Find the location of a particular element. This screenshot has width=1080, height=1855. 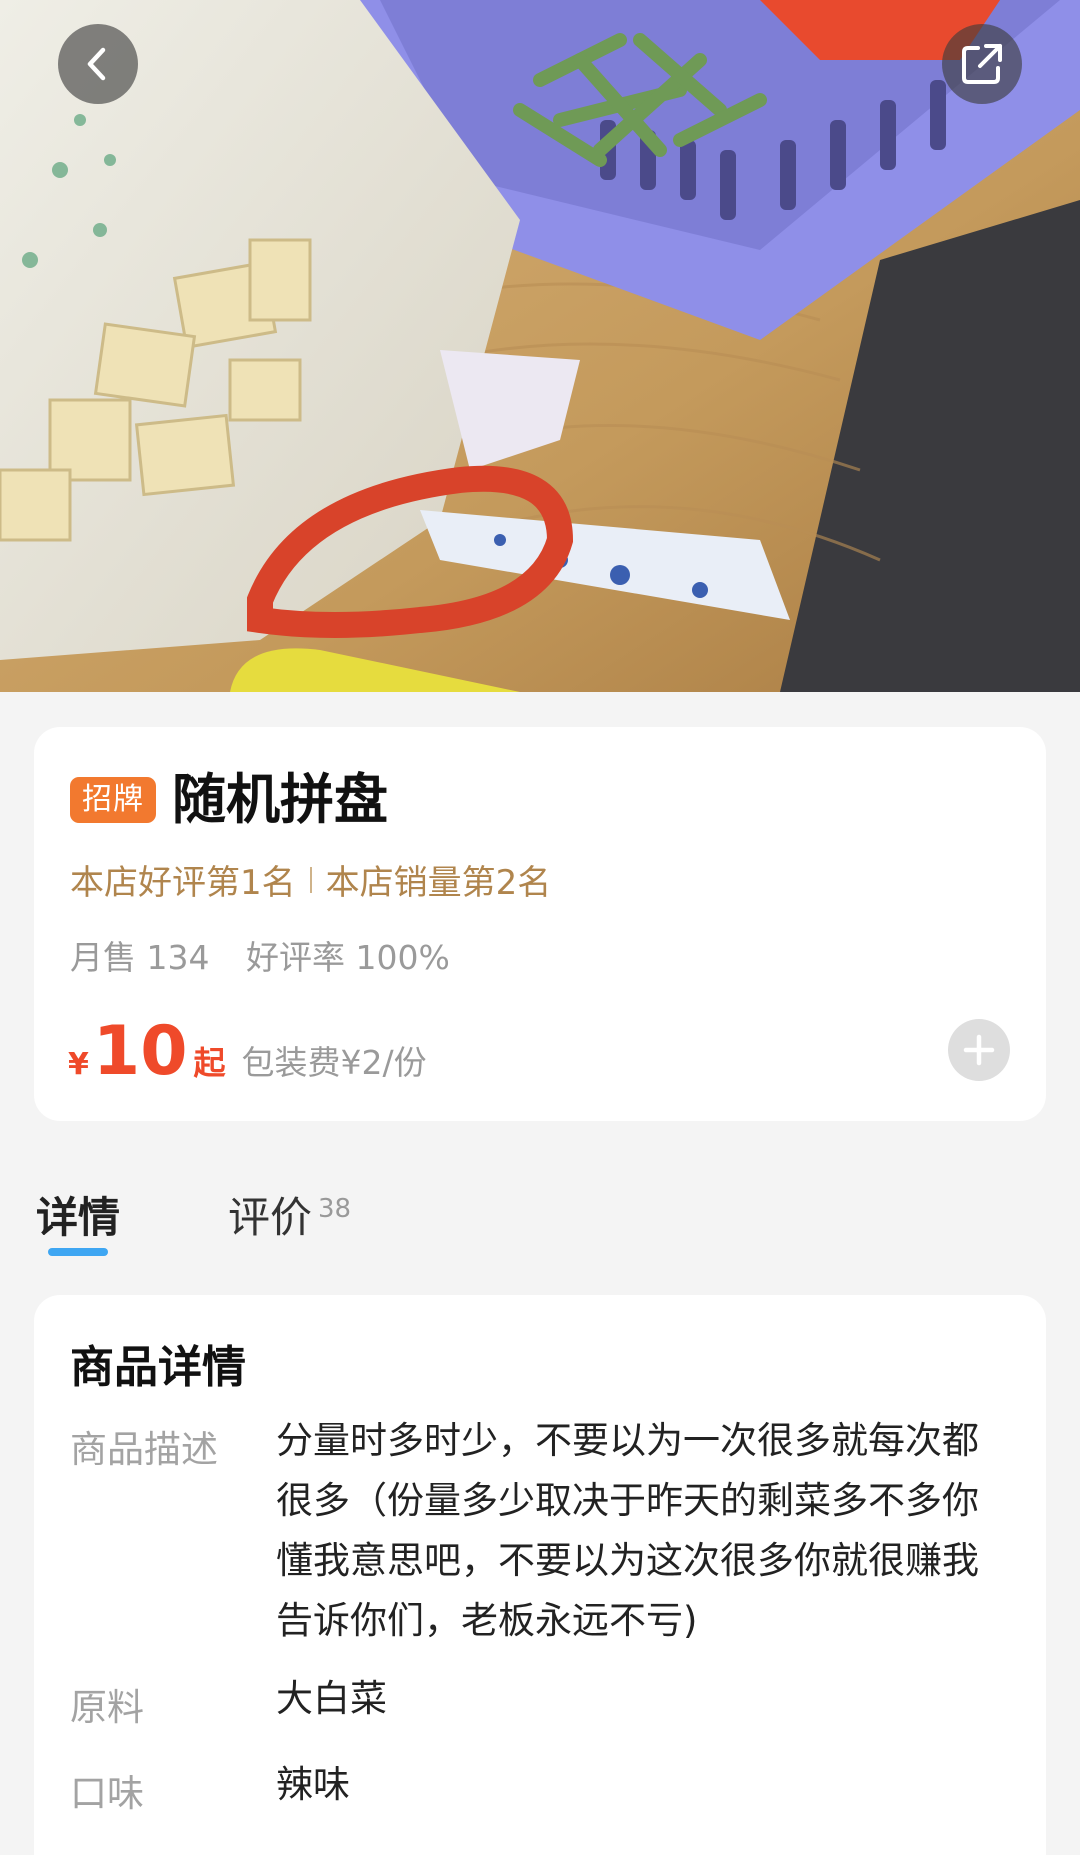

product-name: 随机拼盘 is located at coordinates (280, 799).